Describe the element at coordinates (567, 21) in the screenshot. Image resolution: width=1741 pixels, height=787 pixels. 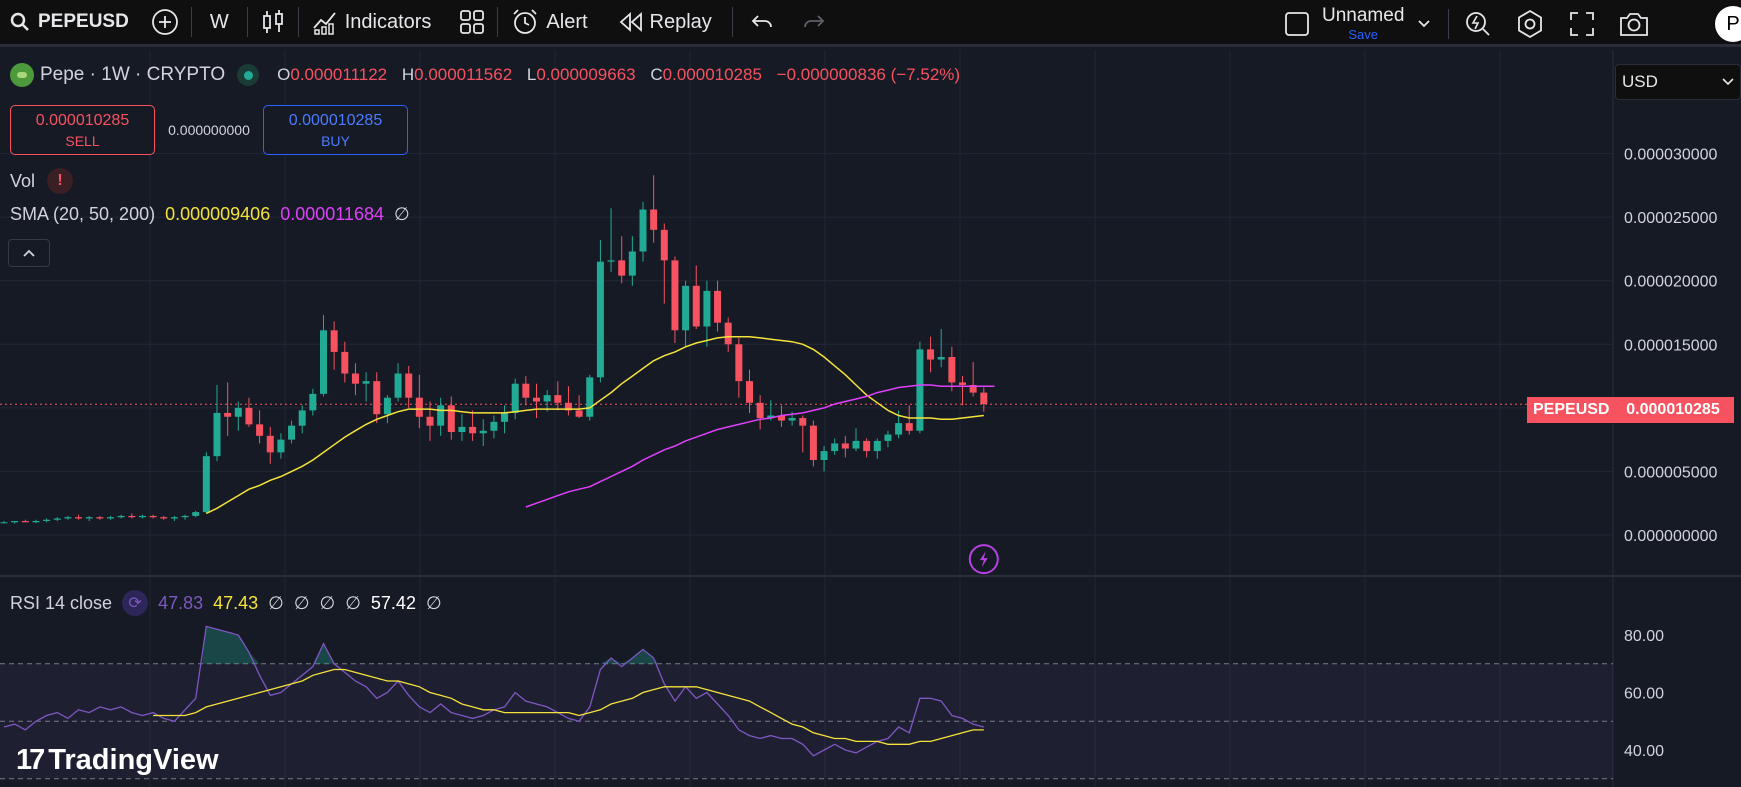
I see `alert-label: Alert` at that location.